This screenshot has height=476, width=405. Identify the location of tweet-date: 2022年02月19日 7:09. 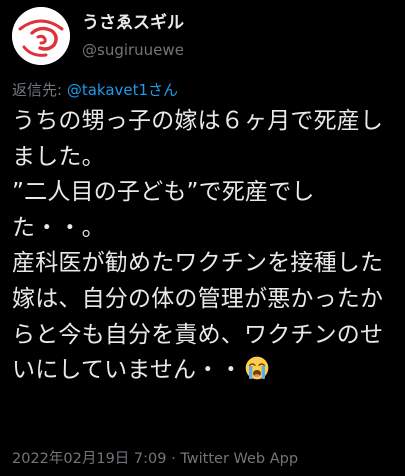
(89, 459).